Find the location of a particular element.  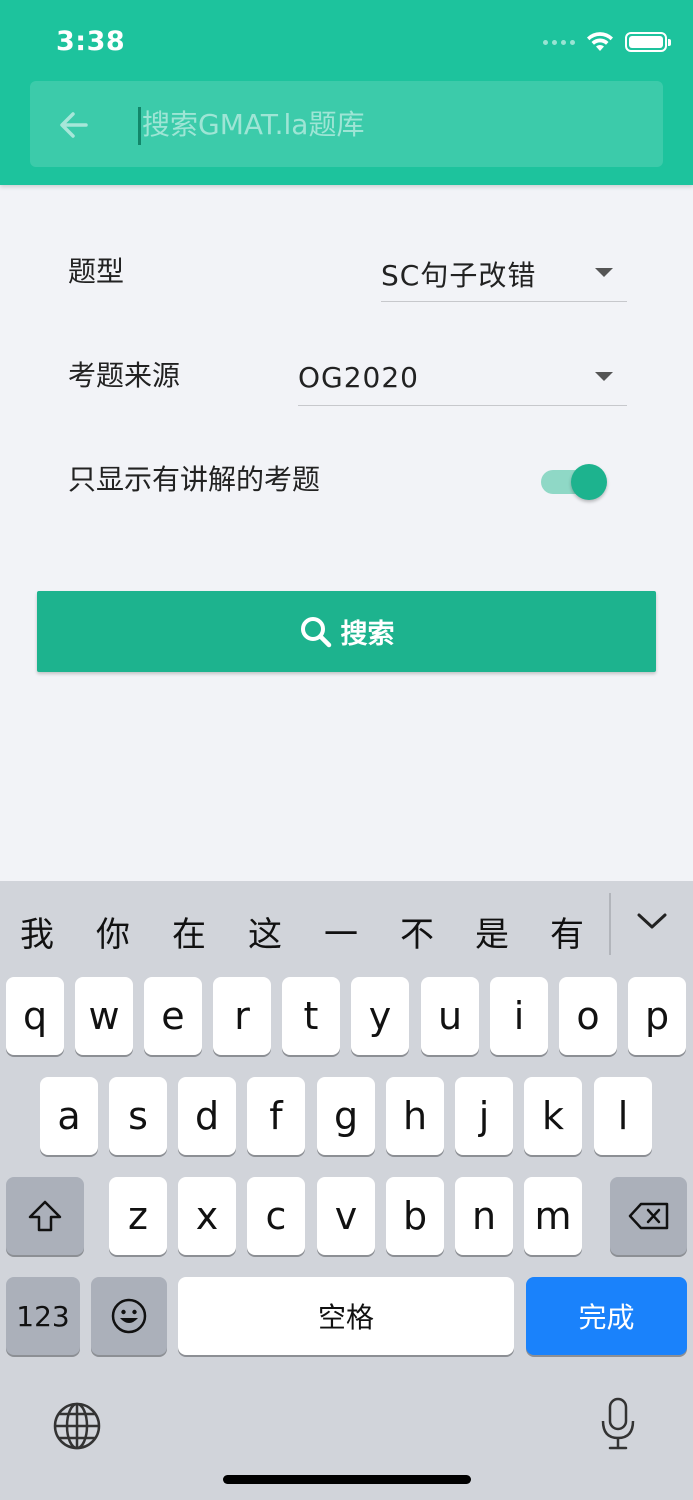

key-t: t is located at coordinates (311, 1016).